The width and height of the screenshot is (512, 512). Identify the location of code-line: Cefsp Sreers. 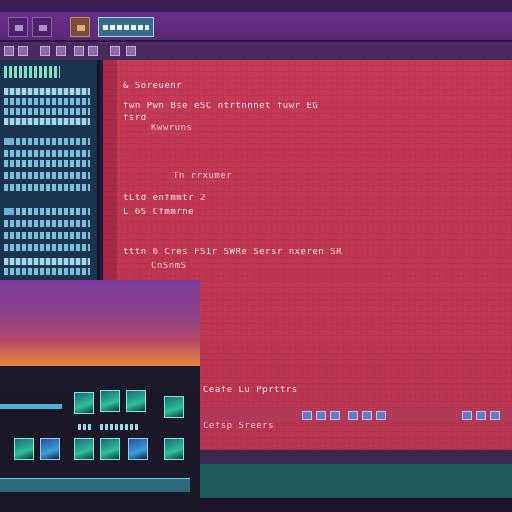
(239, 426).